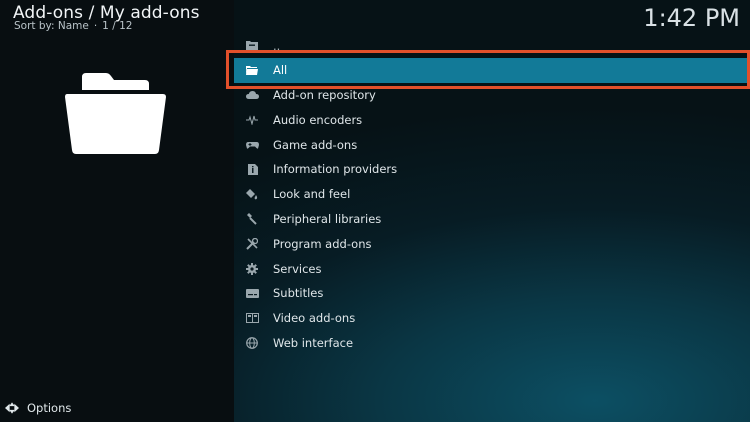 The height and width of the screenshot is (422, 750). What do you see at coordinates (324, 94) in the screenshot?
I see `list-item-label: Add-on repository` at bounding box center [324, 94].